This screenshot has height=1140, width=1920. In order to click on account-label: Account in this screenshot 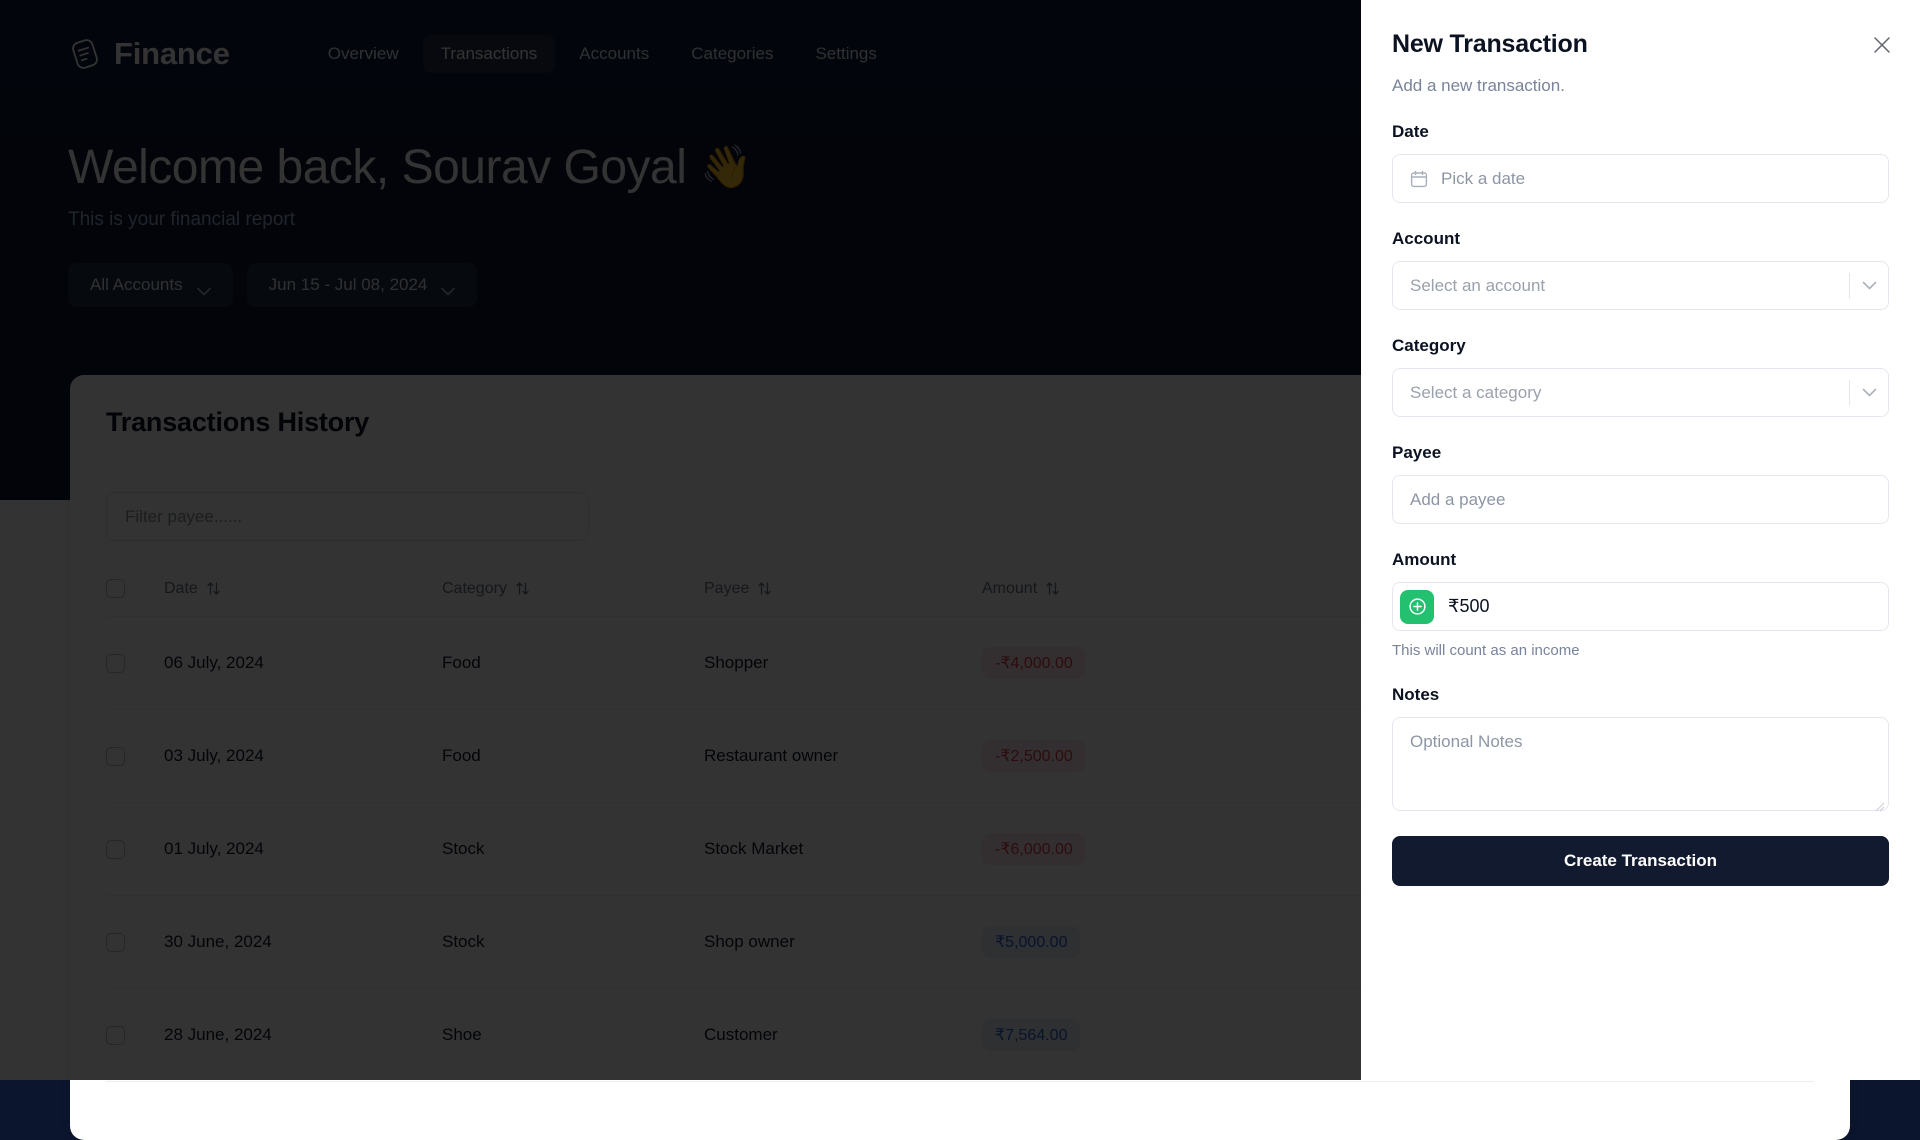, I will do `click(1640, 239)`.